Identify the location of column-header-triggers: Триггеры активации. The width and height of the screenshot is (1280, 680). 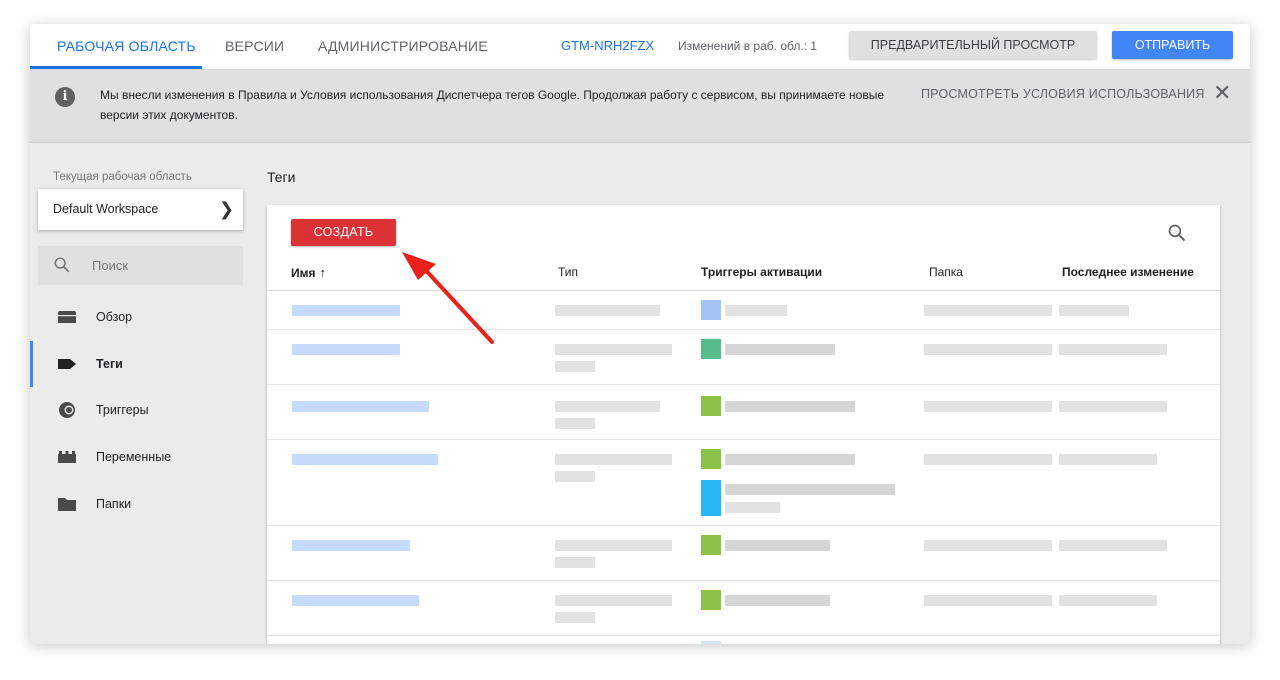
(761, 272).